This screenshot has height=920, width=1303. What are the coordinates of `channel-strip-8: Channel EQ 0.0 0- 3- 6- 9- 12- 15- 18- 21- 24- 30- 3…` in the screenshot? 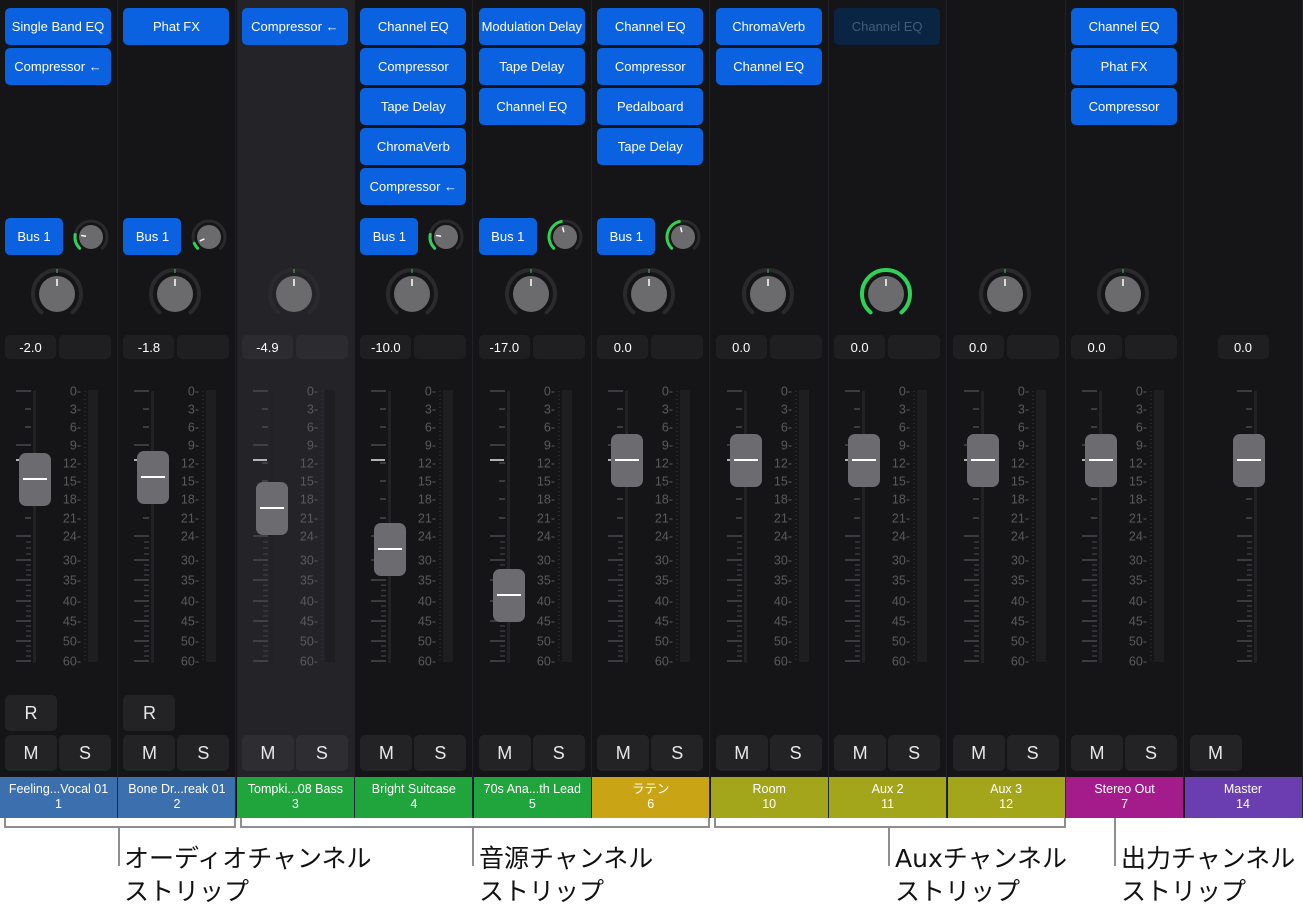 It's located at (888, 409).